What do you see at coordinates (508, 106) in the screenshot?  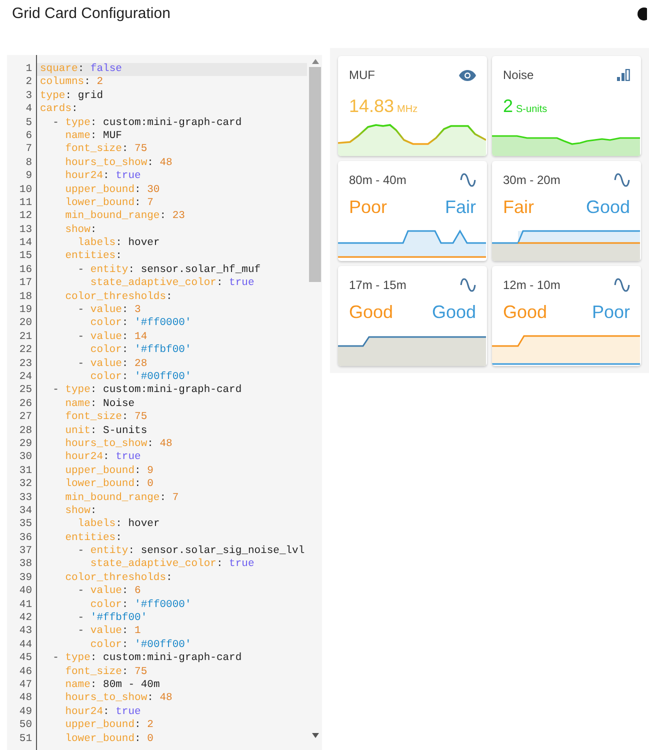 I see `state-value: 2` at bounding box center [508, 106].